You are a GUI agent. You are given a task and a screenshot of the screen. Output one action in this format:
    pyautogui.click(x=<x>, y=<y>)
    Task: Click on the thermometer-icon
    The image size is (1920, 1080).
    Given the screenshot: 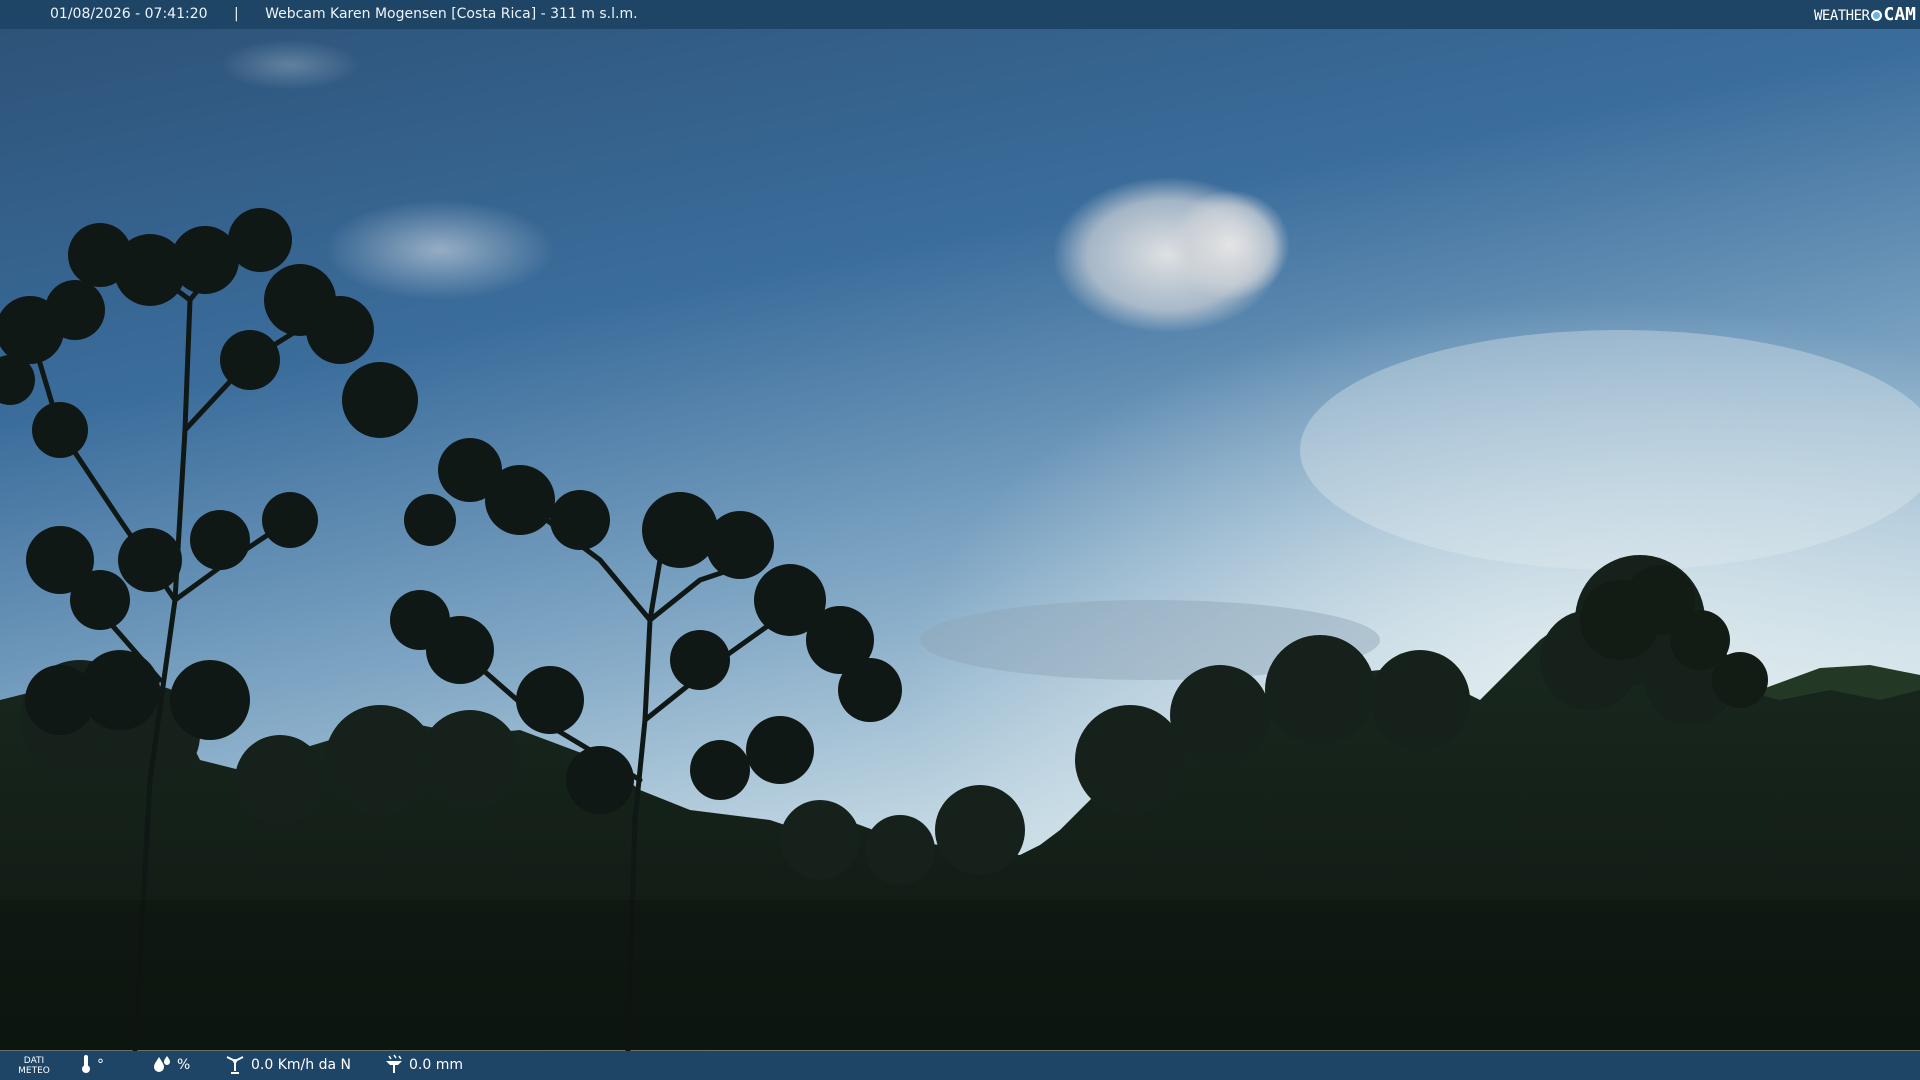 What is the action you would take?
    pyautogui.click(x=86, y=1064)
    